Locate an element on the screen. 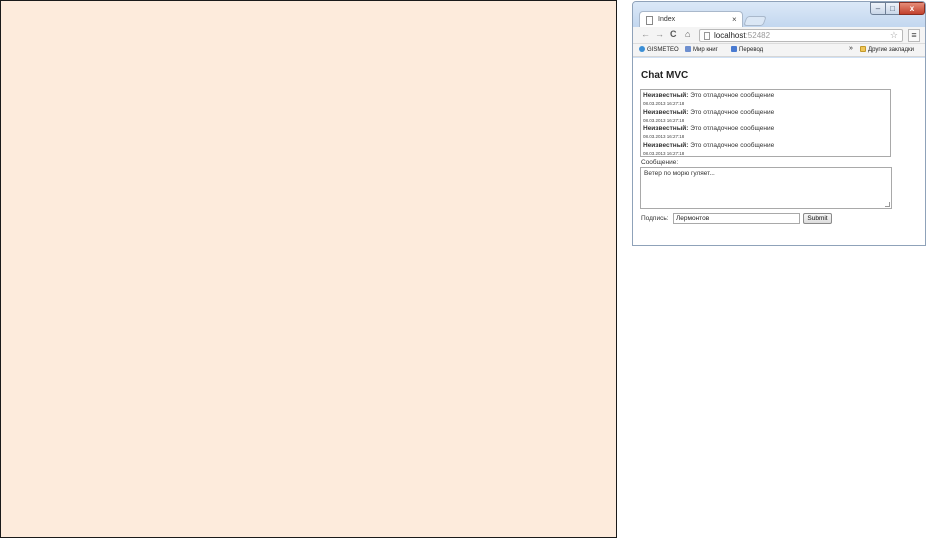  browser-menu-icon: ≡ is located at coordinates (914, 35).